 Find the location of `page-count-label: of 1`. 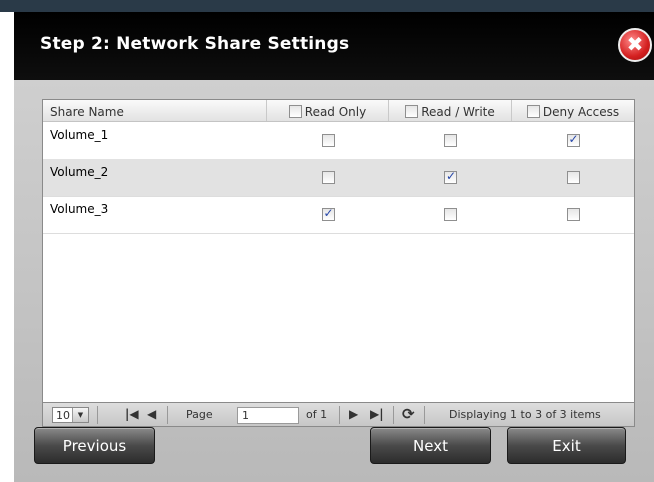

page-count-label: of 1 is located at coordinates (317, 414).